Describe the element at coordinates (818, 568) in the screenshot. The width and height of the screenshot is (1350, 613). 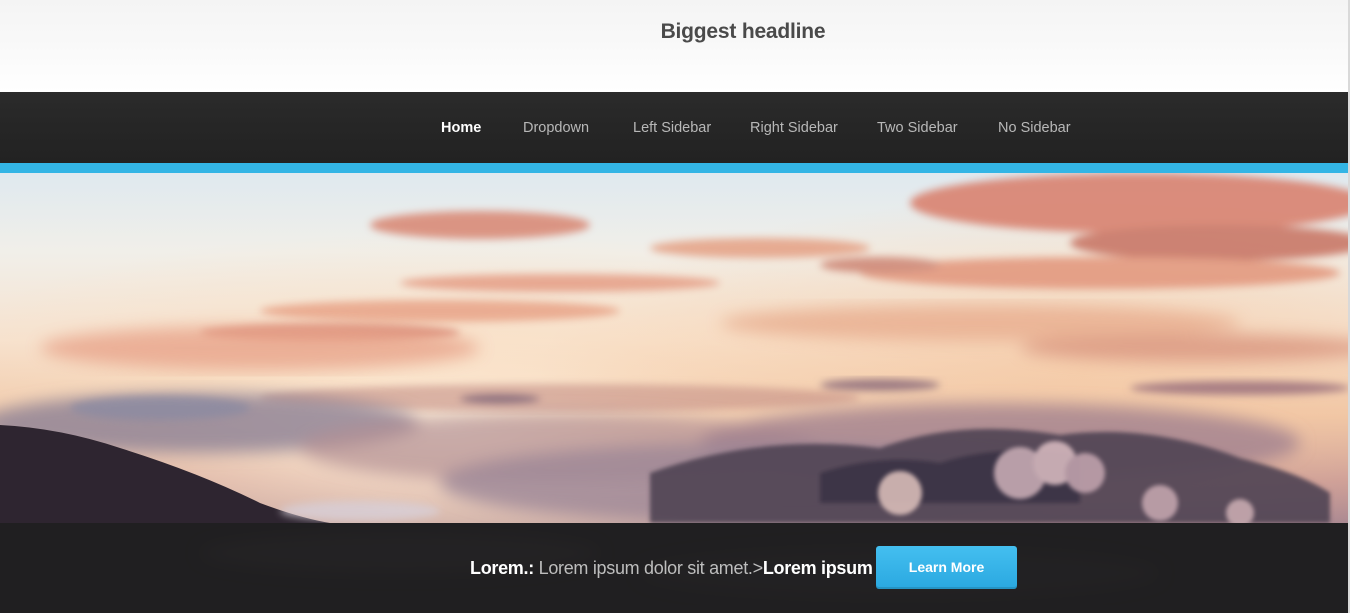
I see `caption-link: Lorem ipsum` at that location.